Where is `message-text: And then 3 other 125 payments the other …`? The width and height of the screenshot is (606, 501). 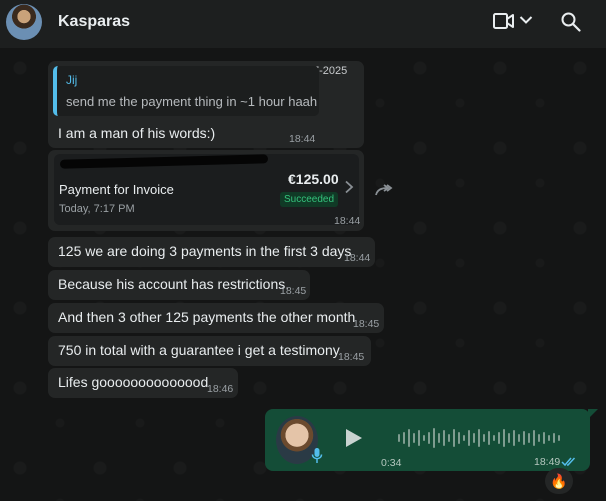 message-text: And then 3 other 125 payments the other … is located at coordinates (207, 317).